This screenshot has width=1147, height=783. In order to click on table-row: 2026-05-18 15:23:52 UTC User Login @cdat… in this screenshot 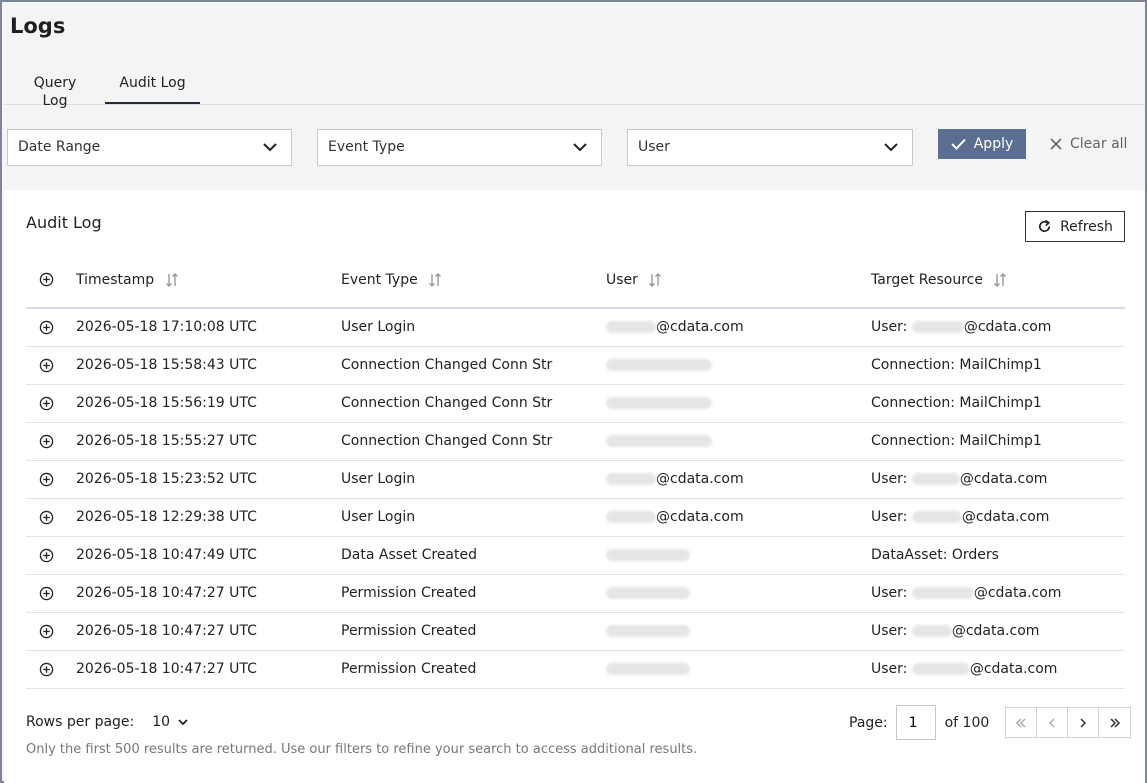, I will do `click(575, 479)`.